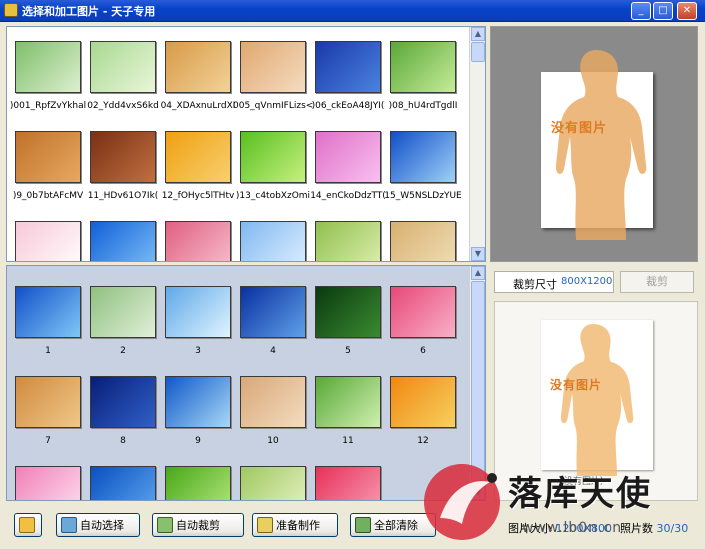 The width and height of the screenshot is (705, 549). What do you see at coordinates (123, 441) in the screenshot?
I see `thumbnail-caption: 8` at bounding box center [123, 441].